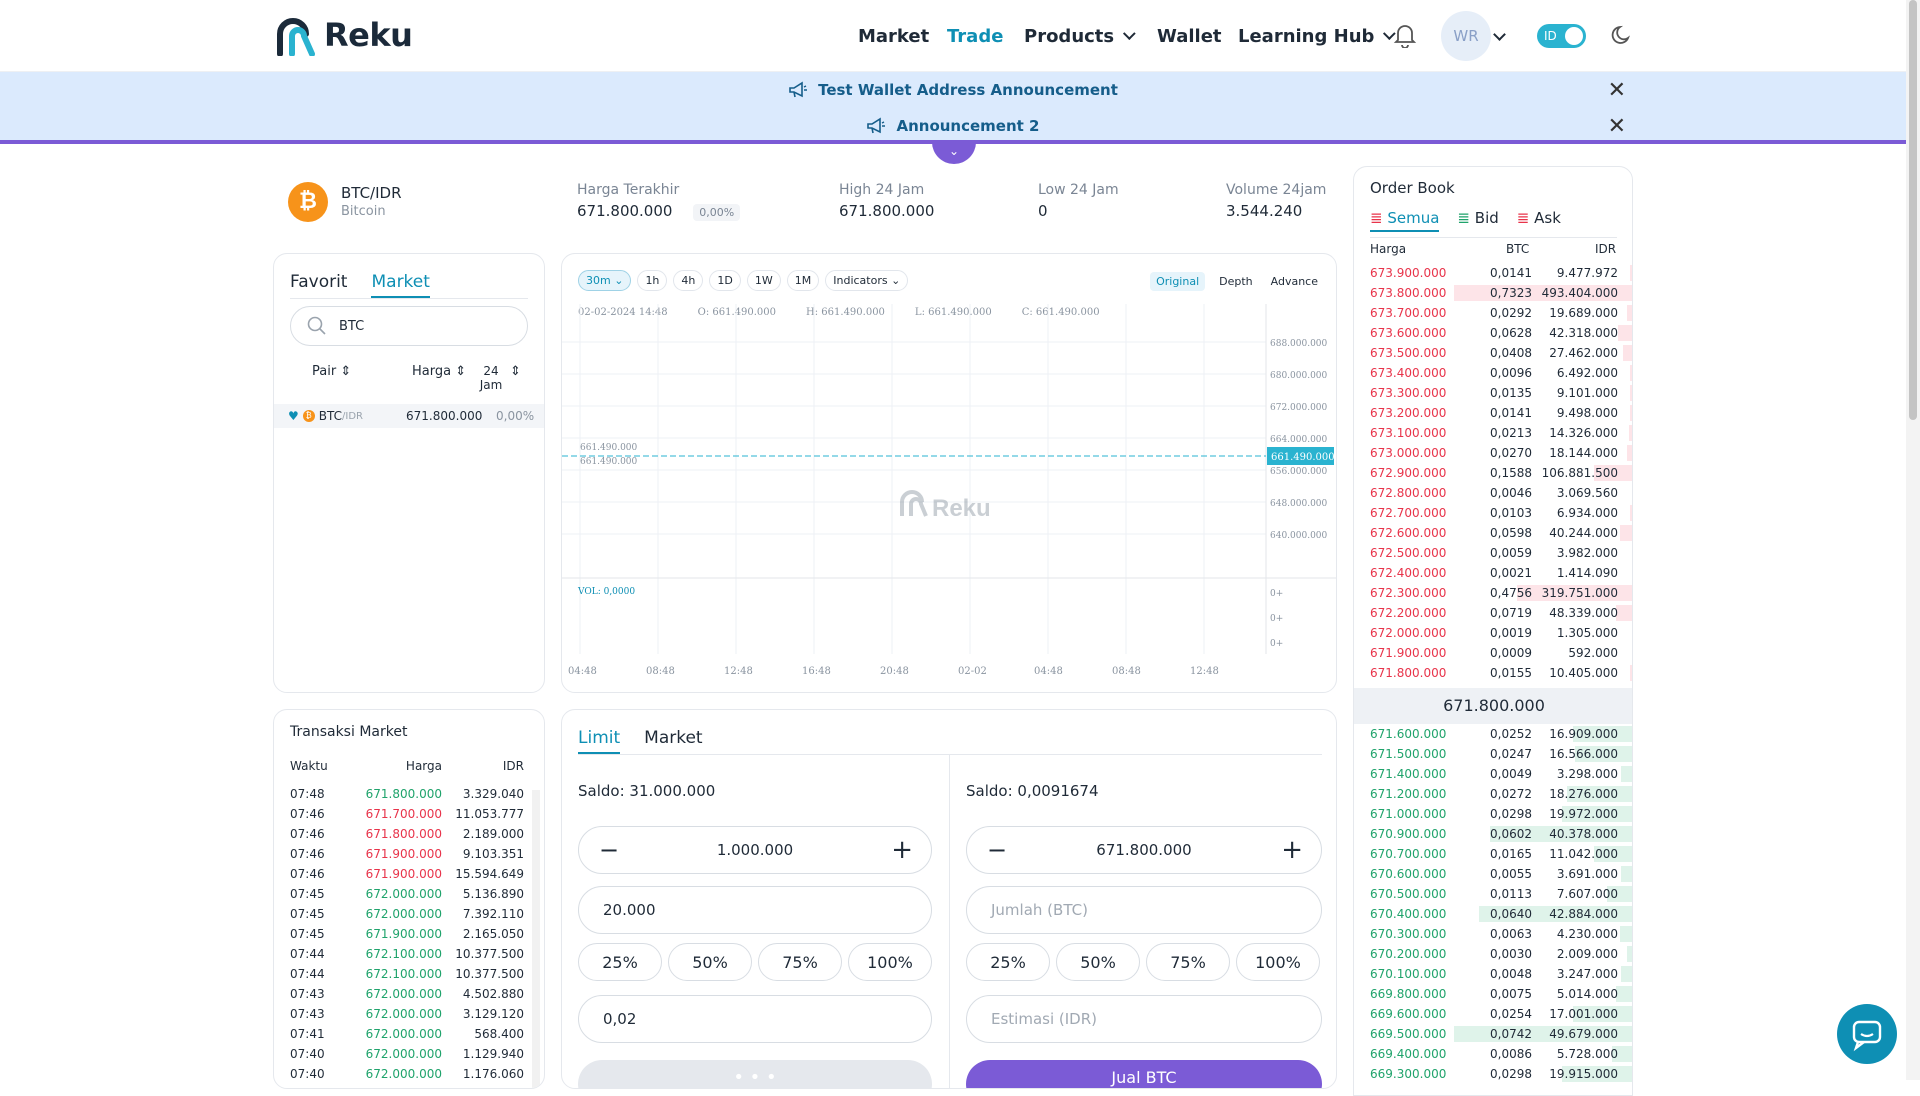  I want to click on col-24h-sort: 24 Jam, so click(491, 378).